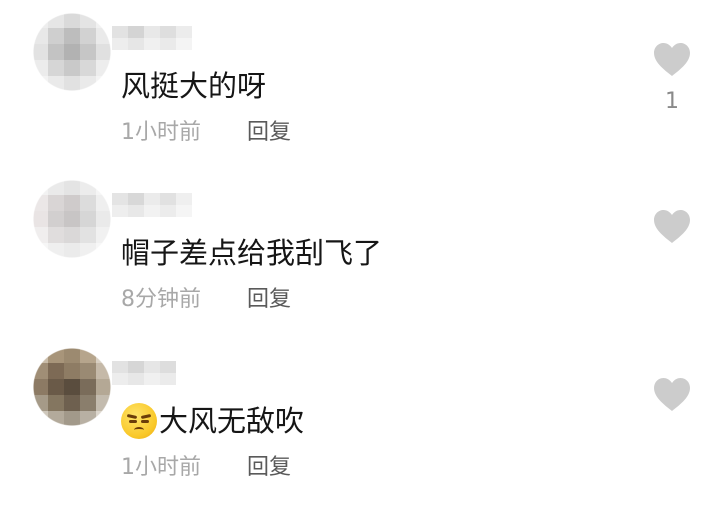 This screenshot has height=507, width=720. Describe the element at coordinates (161, 299) in the screenshot. I see `comment-time: 8分钟前` at that location.